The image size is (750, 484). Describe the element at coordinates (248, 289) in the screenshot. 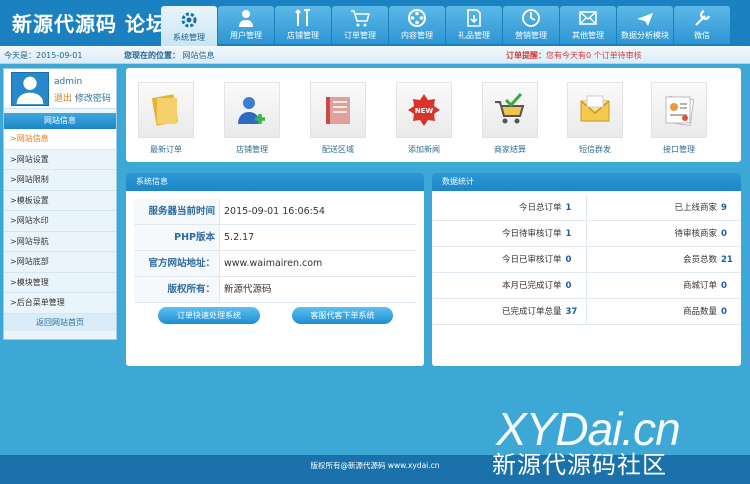

I see `sysinfo-value: 新源代源码` at that location.